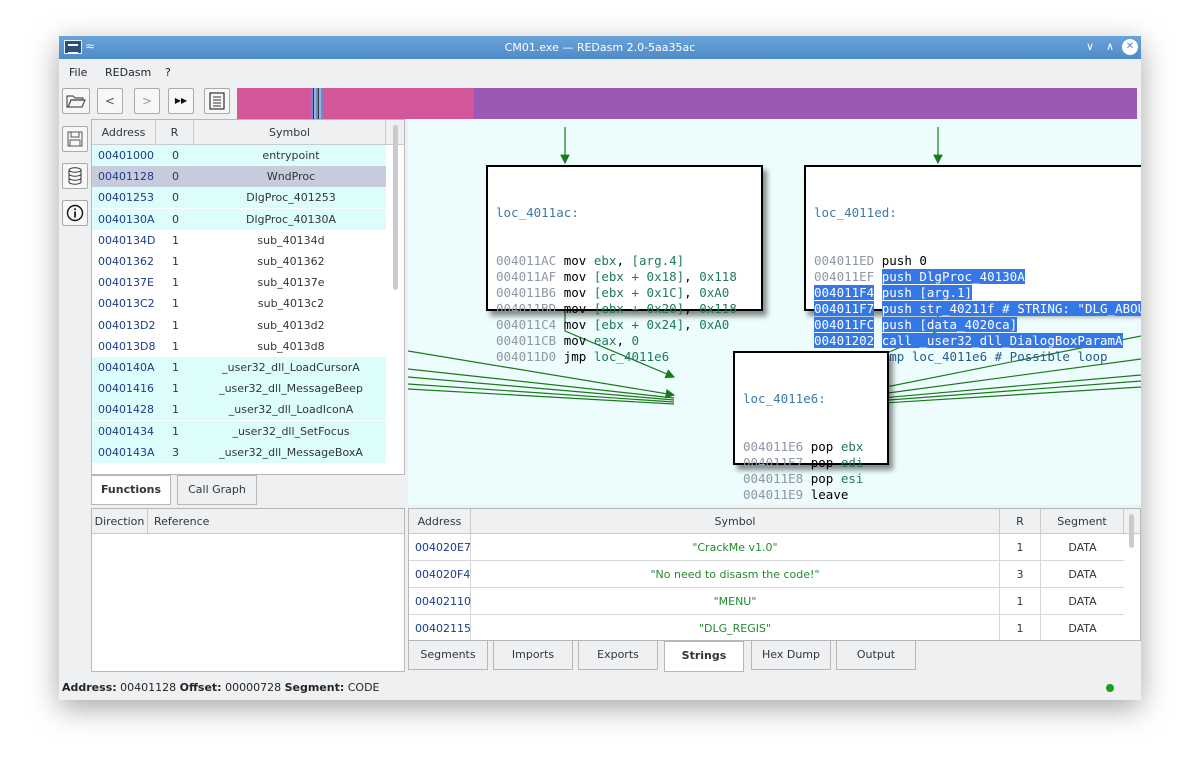 The height and width of the screenshot is (759, 1200). Describe the element at coordinates (239, 367) in the screenshot. I see `function-row: 0040140A 1 _user32_dll_LoadCursorA` at that location.